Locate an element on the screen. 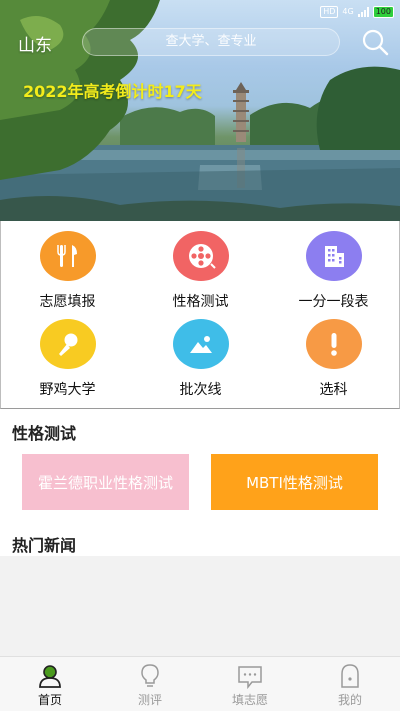 Image resolution: width=400 pixels, height=711 pixels. news-list is located at coordinates (200, 606).